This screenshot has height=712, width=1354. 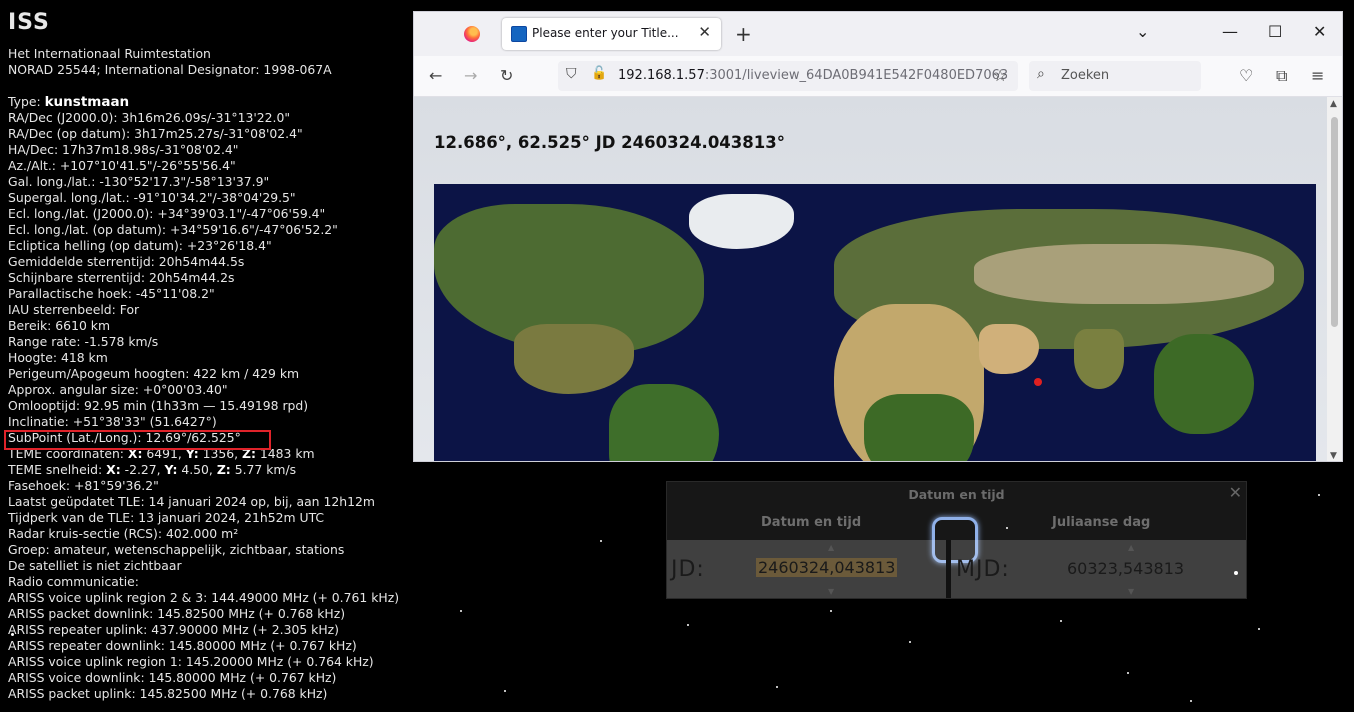 I want to click on back-icon: ←, so click(x=435, y=75).